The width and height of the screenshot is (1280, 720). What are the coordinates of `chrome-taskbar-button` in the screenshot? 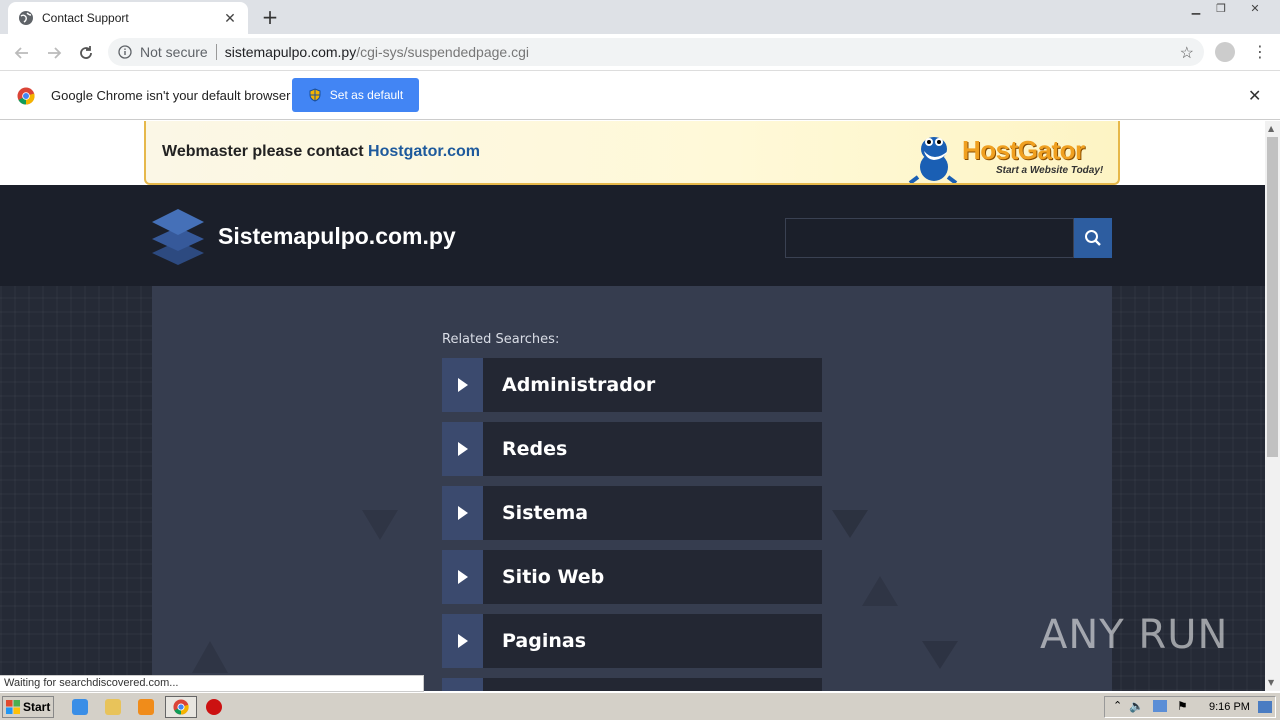 It's located at (181, 707).